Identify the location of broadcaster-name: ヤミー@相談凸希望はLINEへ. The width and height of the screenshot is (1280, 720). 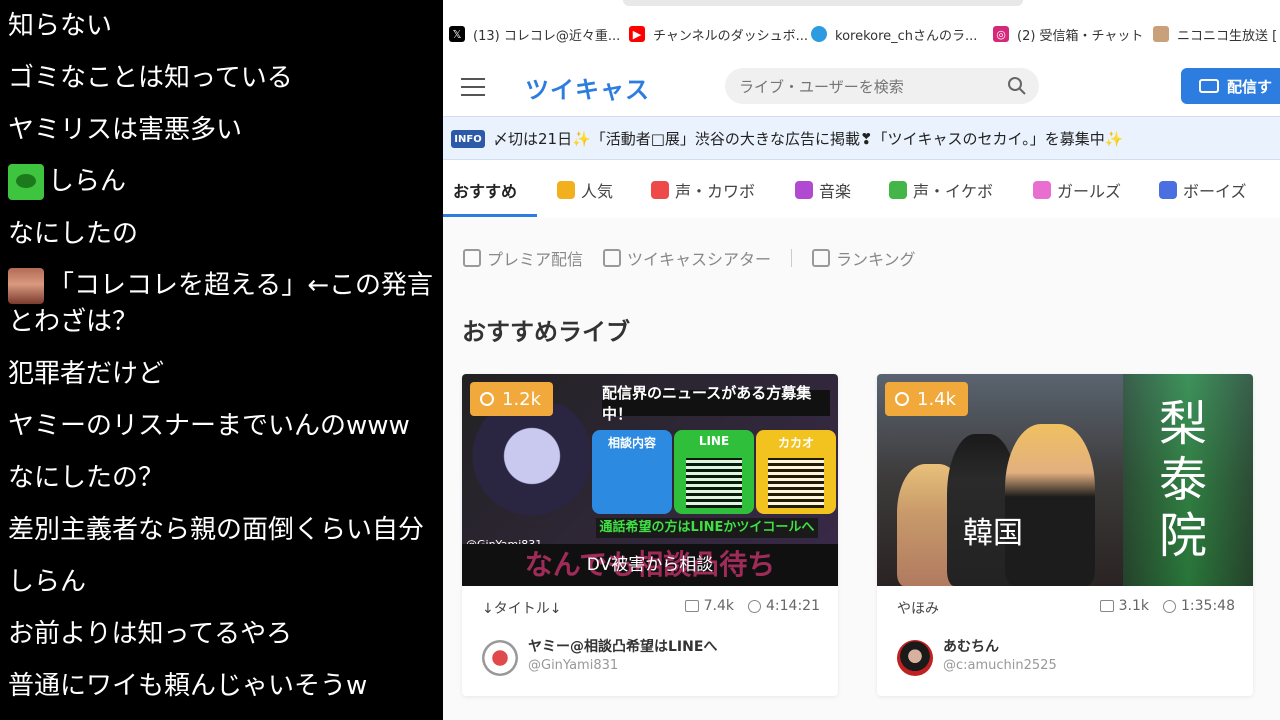
(622, 646).